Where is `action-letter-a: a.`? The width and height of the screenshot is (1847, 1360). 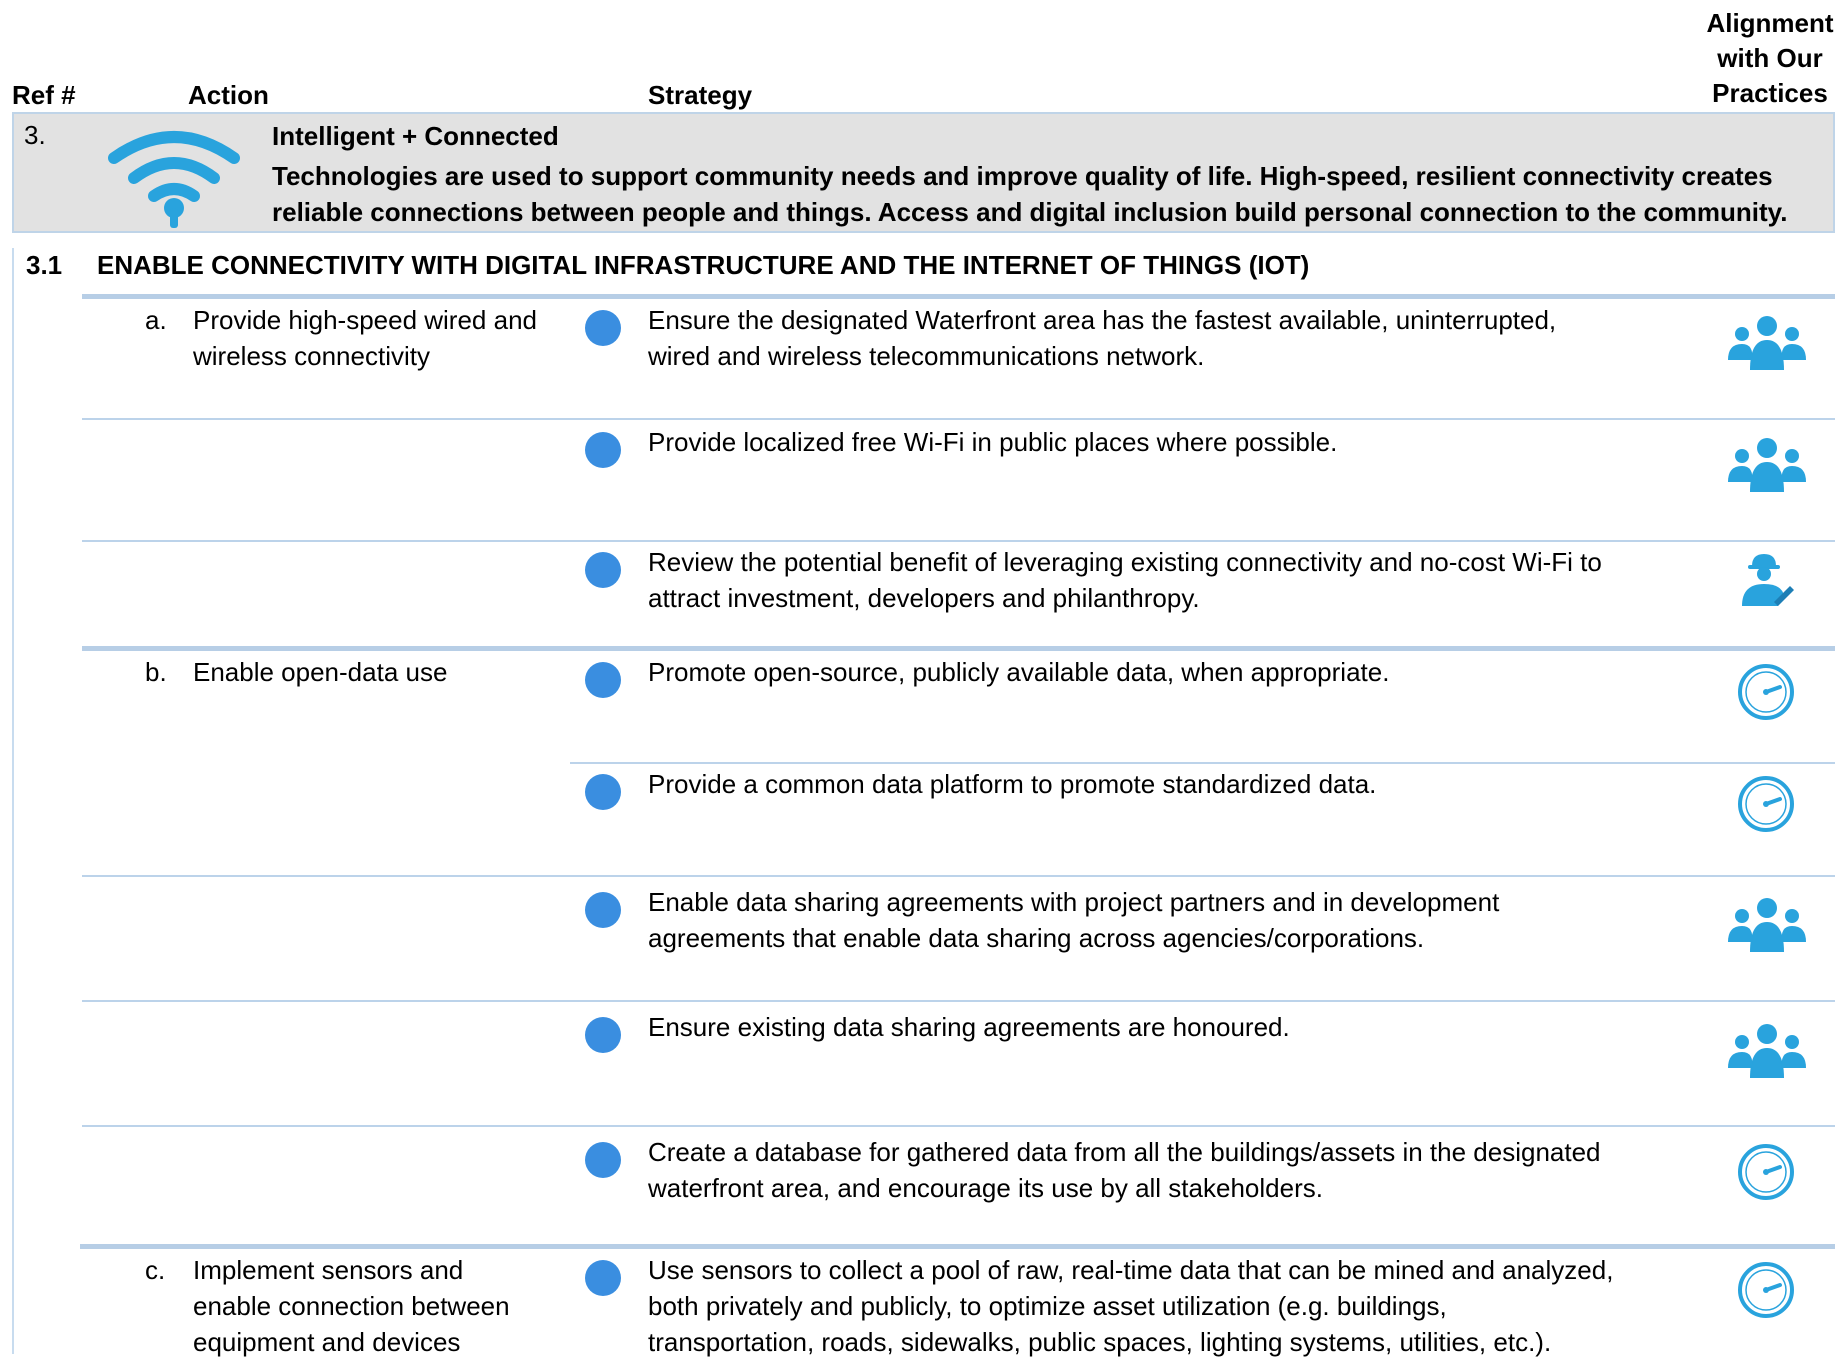 action-letter-a: a. is located at coordinates (156, 320).